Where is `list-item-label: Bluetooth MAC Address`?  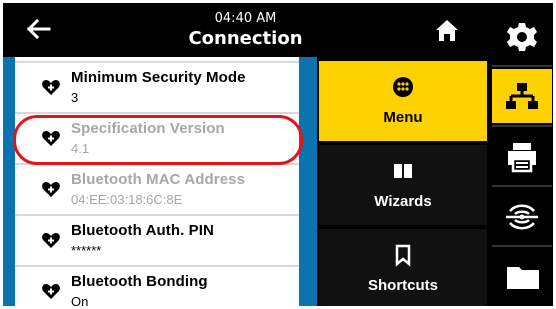
list-item-label: Bluetooth MAC Address is located at coordinates (158, 179).